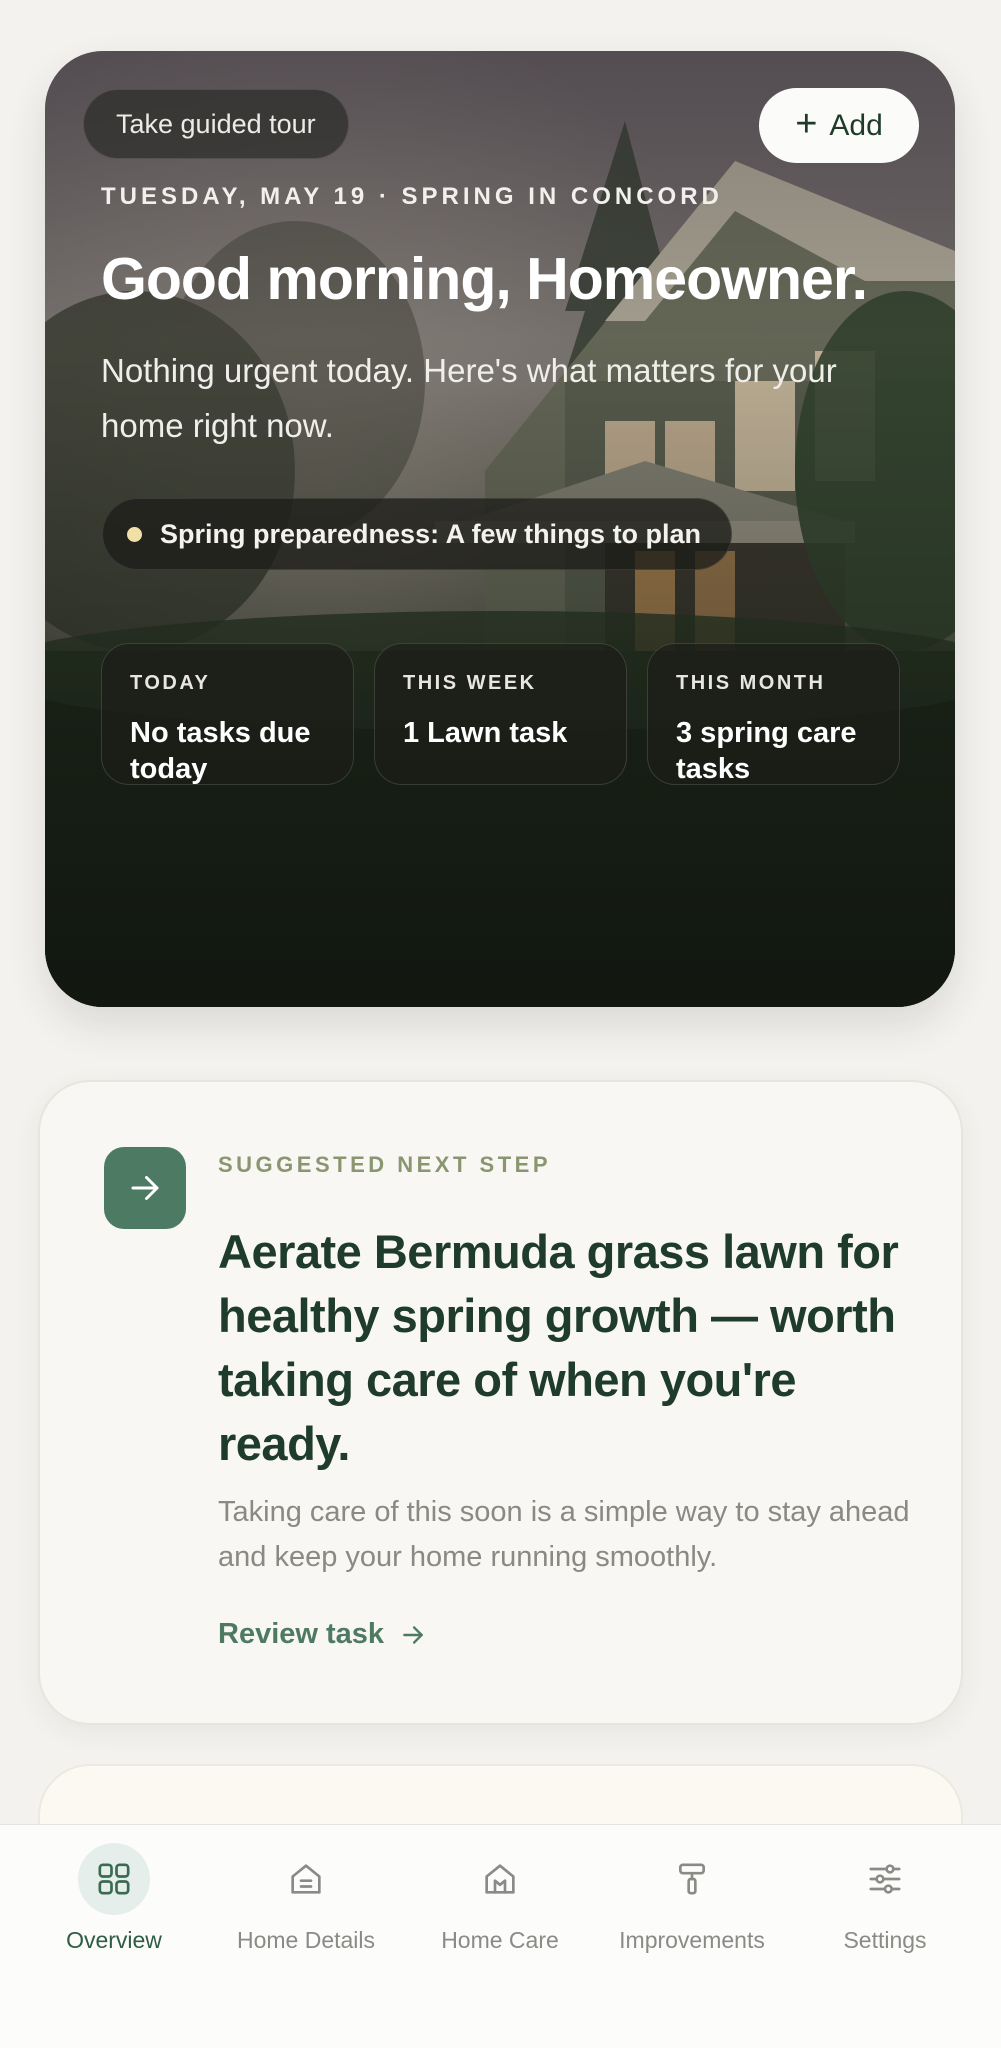 Image resolution: width=1001 pixels, height=2048 pixels. What do you see at coordinates (773, 714) in the screenshot?
I see `stat-card-this-month: THIS MONTH 3 spring care tasks` at bounding box center [773, 714].